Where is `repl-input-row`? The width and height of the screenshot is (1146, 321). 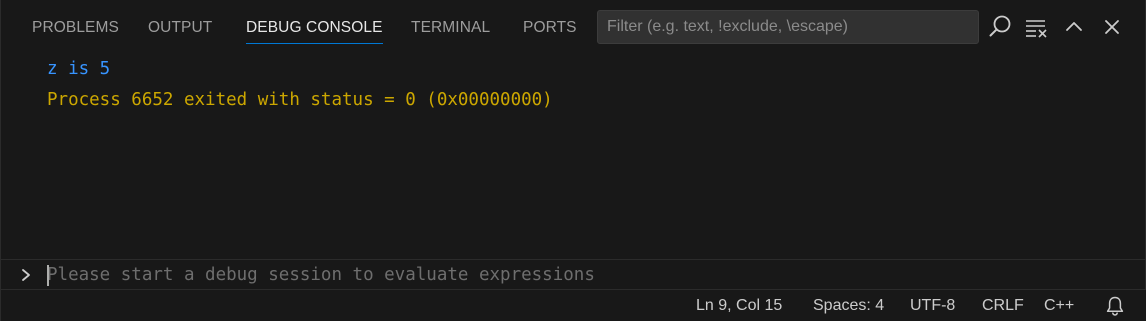
repl-input-row is located at coordinates (573, 274).